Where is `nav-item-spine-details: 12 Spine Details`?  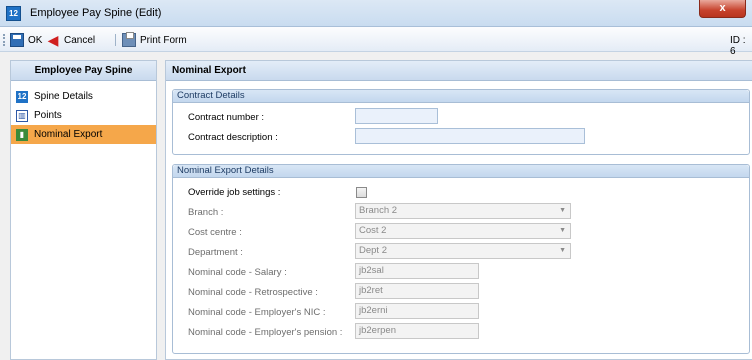 nav-item-spine-details: 12 Spine Details is located at coordinates (83, 96).